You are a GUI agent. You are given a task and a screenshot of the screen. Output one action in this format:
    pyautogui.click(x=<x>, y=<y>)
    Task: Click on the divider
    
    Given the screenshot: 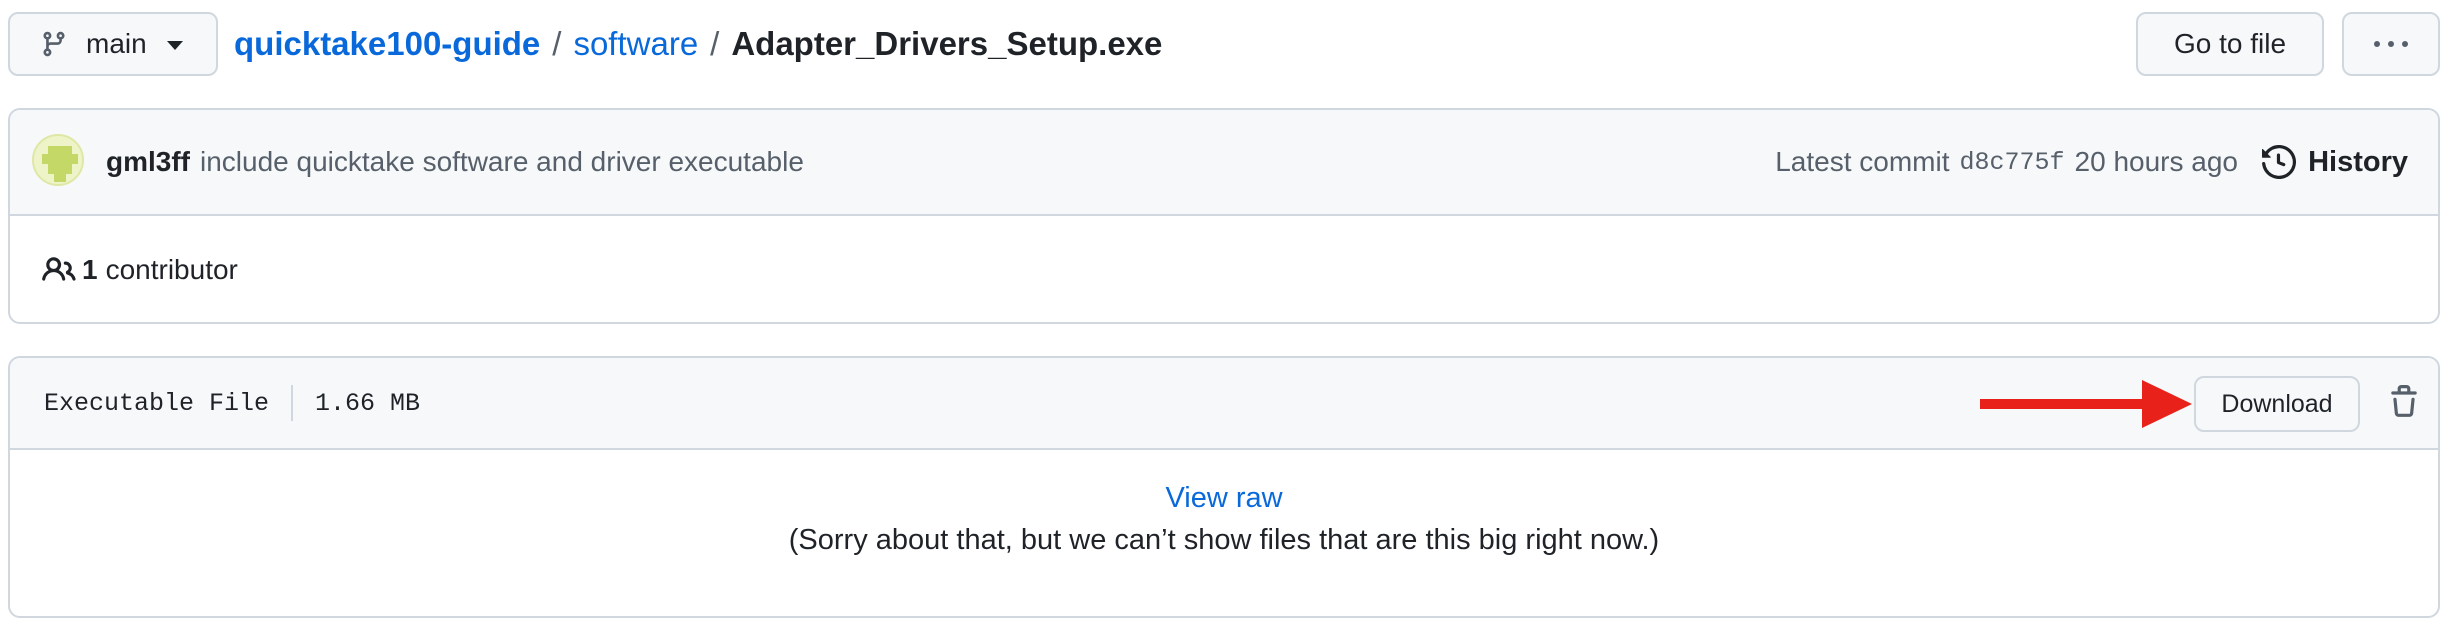 What is the action you would take?
    pyautogui.click(x=292, y=403)
    